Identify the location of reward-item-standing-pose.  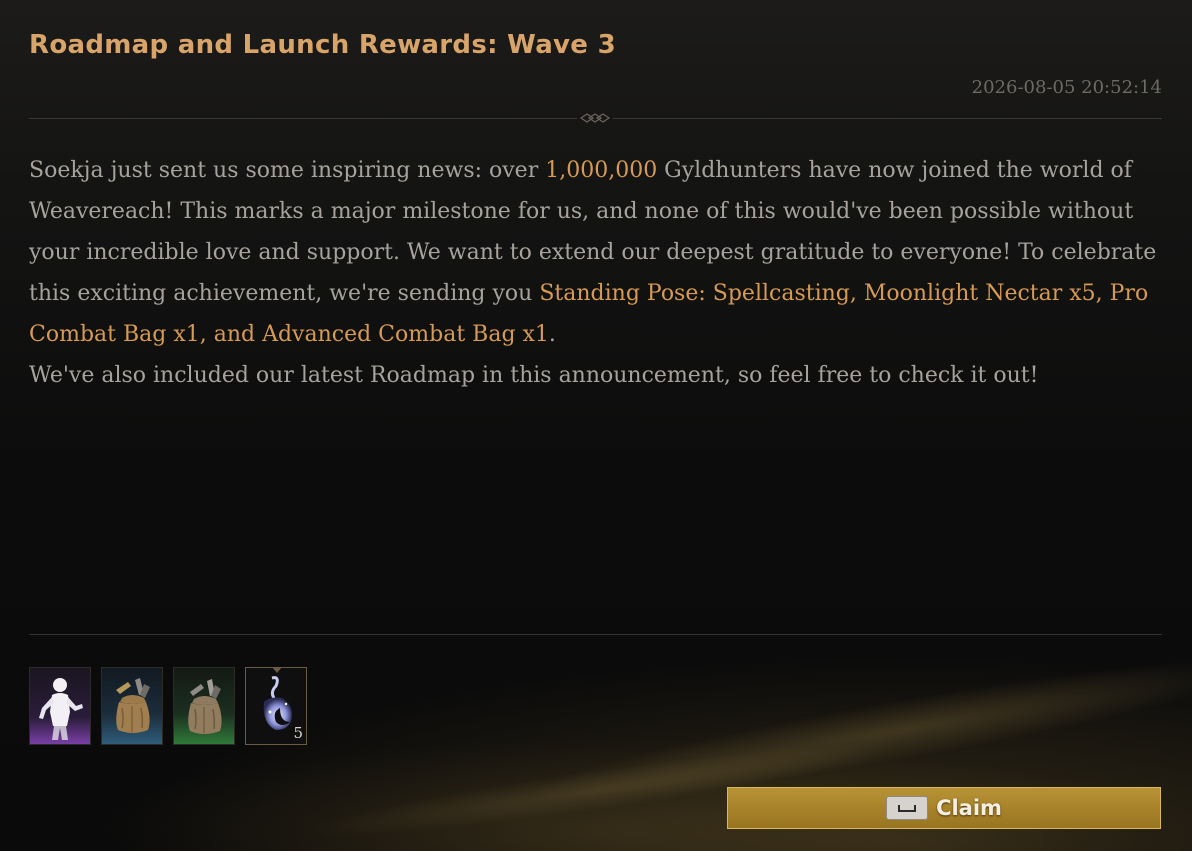
(60, 706).